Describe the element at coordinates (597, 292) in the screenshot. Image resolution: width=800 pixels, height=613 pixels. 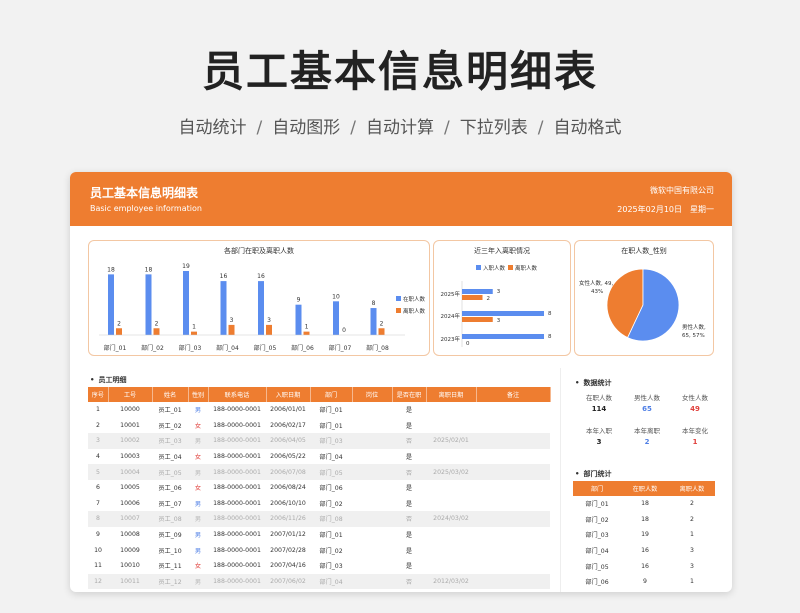
I see `pie-percent-female: 43%` at that location.